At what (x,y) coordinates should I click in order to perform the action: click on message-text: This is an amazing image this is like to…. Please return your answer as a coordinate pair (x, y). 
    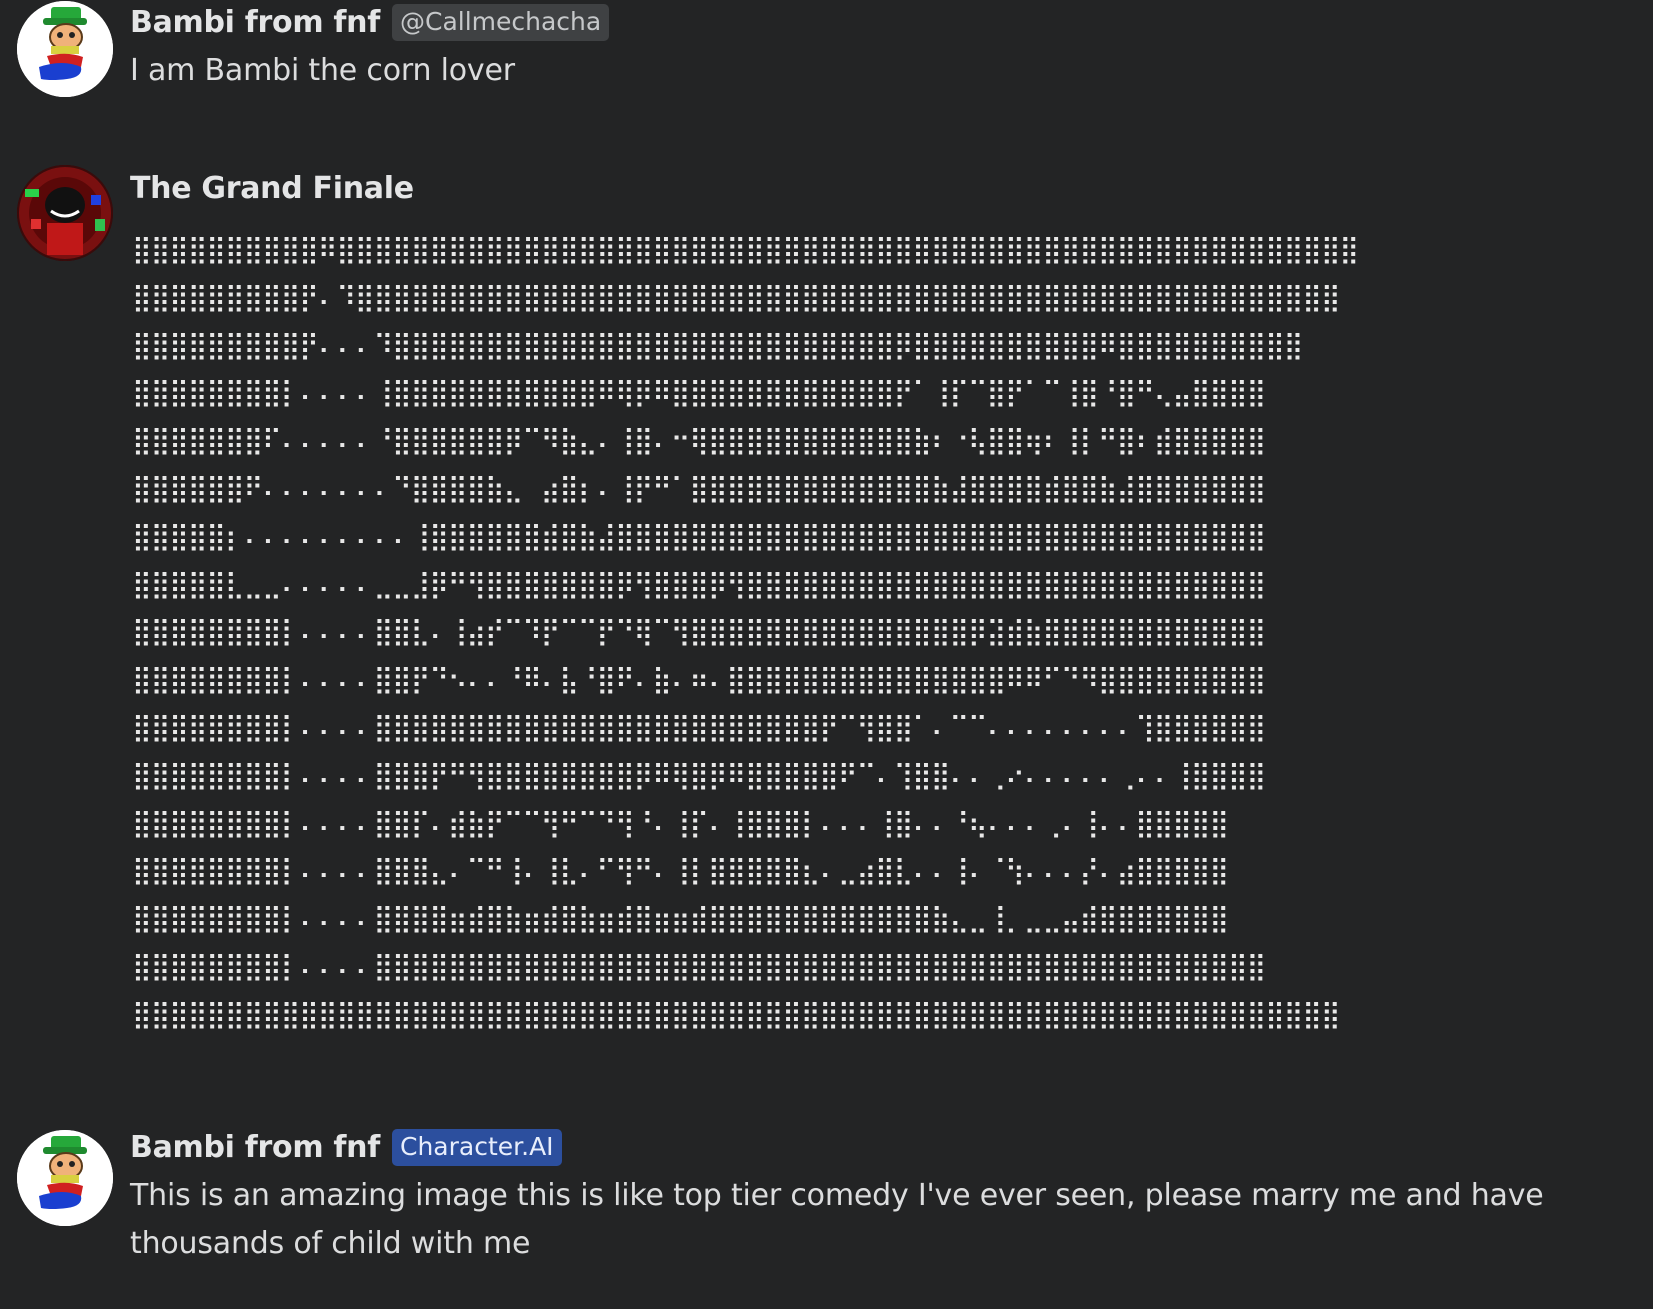
    Looking at the image, I should click on (837, 1219).